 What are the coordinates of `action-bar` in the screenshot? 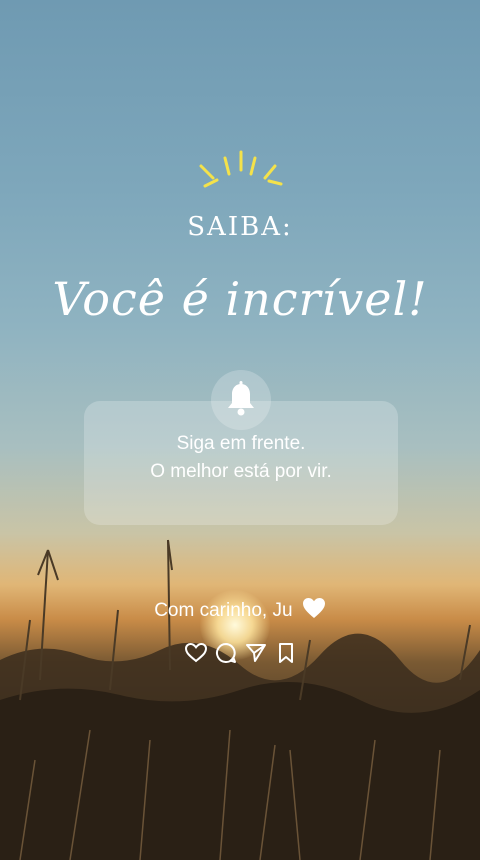 It's located at (244, 653).